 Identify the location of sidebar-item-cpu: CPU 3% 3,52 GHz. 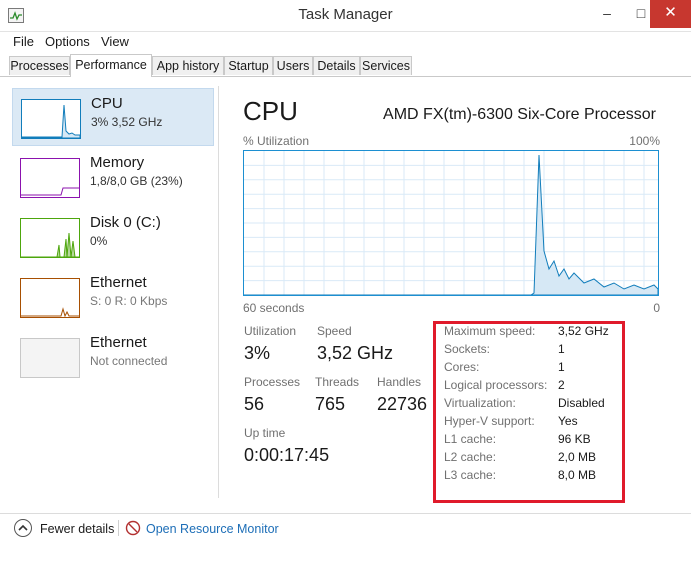
(113, 117).